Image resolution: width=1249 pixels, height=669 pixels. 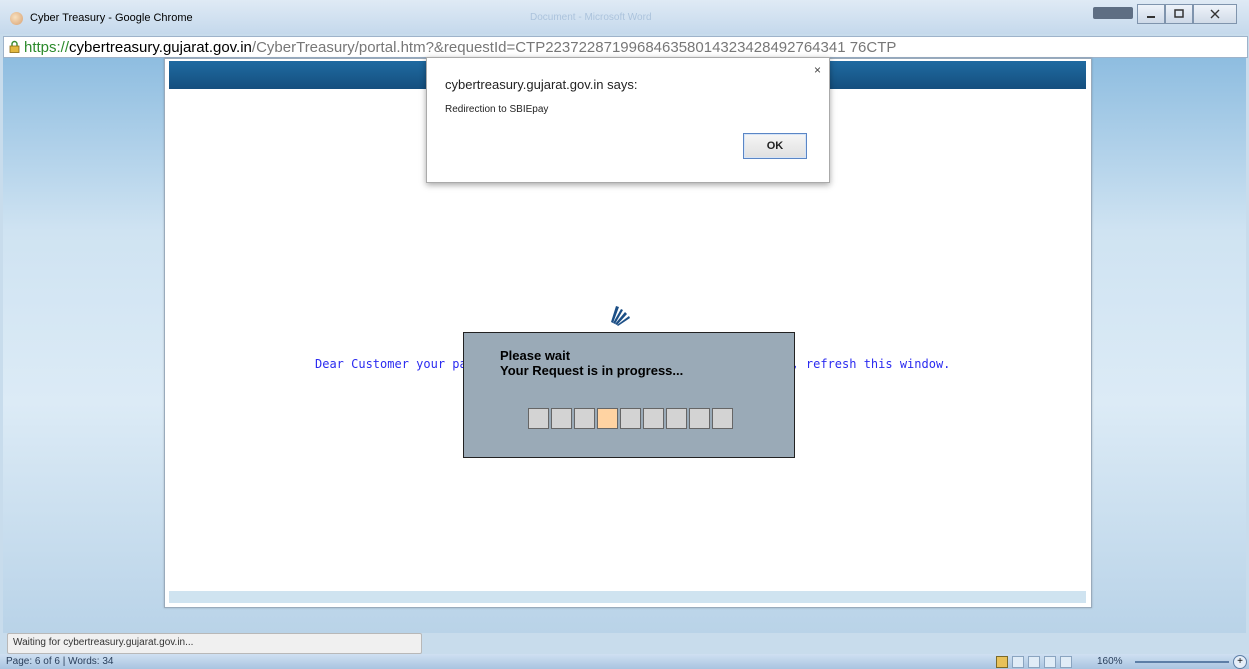 I want to click on progress-title: Please wait, so click(x=535, y=355).